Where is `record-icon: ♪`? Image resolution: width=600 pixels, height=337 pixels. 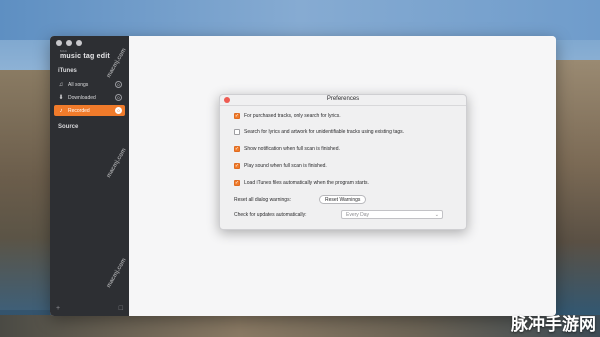 record-icon: ♪ is located at coordinates (61, 110).